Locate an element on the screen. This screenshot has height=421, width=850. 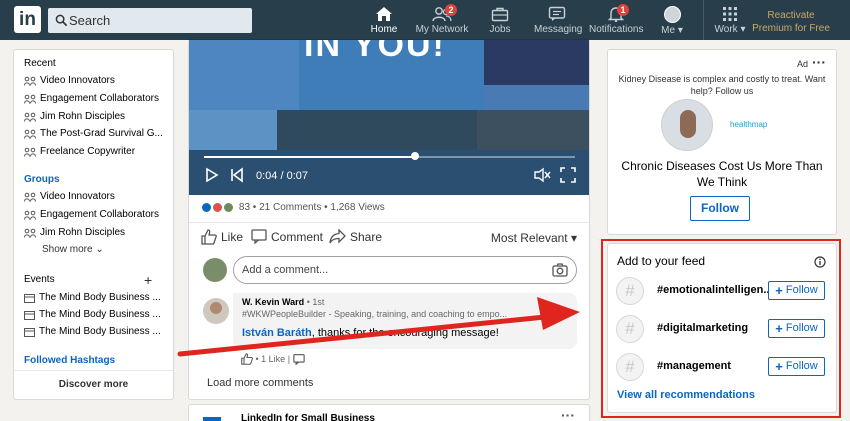
comment-button: Comment is located at coordinates (287, 237).